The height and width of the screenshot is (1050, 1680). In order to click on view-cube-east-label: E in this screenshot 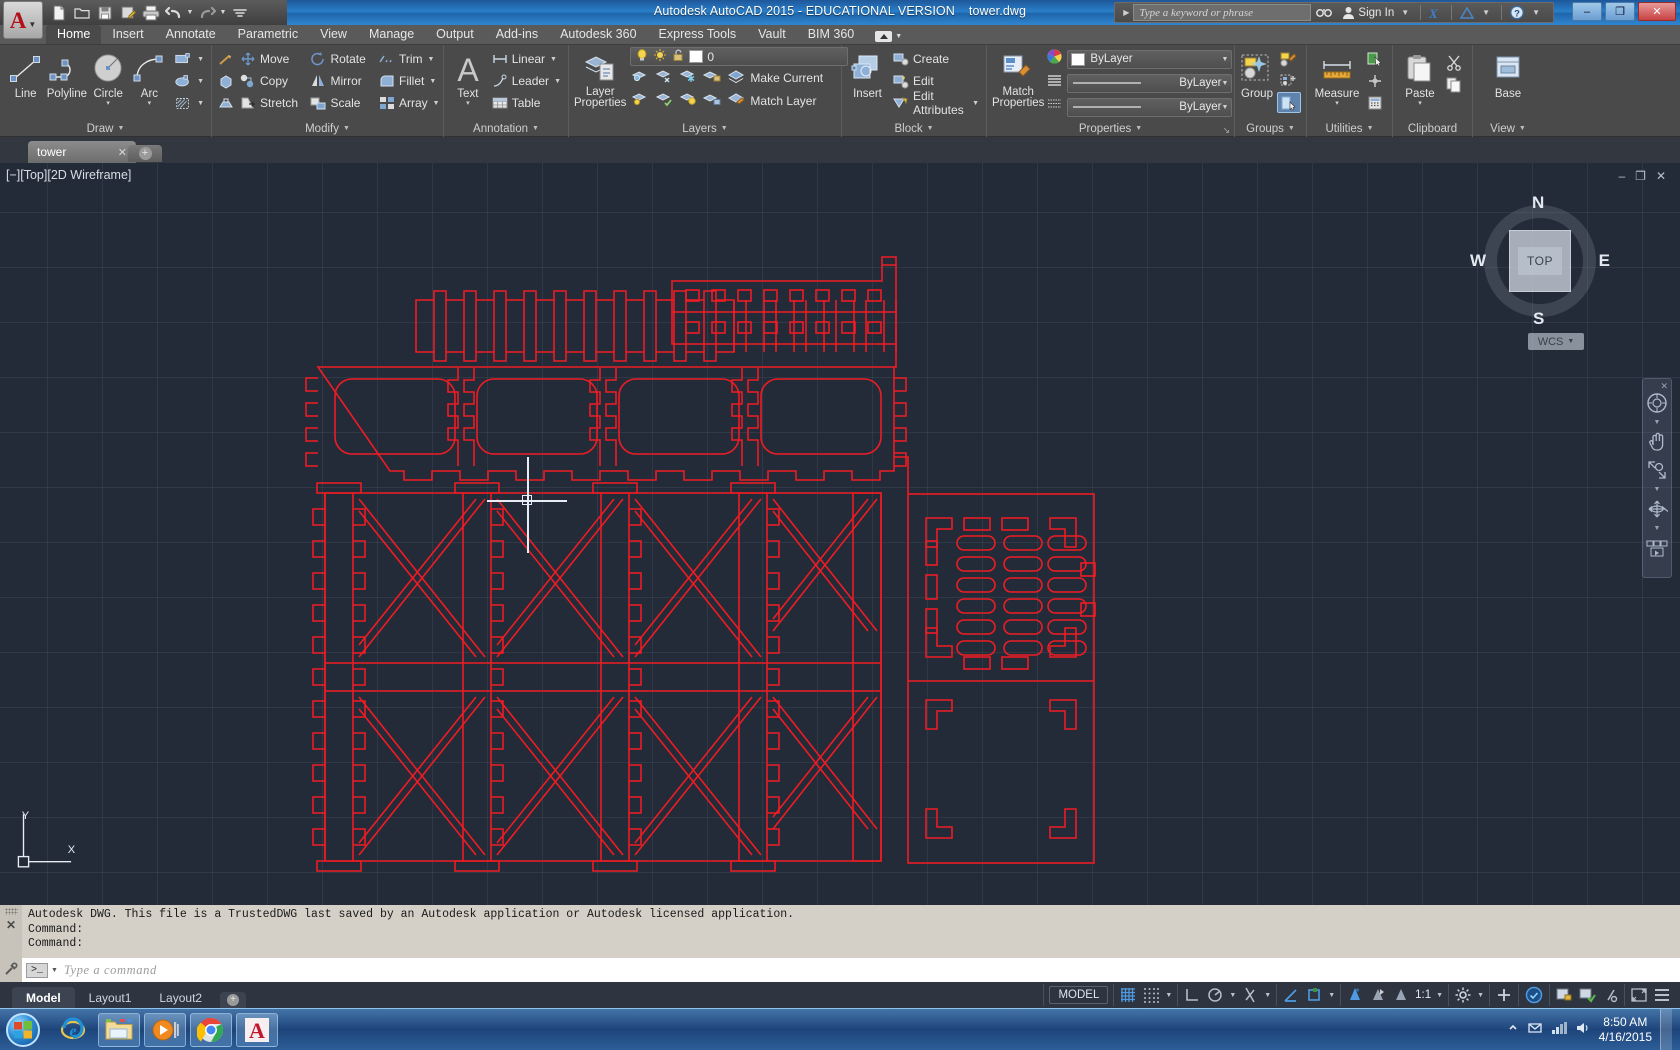, I will do `click(1604, 261)`.